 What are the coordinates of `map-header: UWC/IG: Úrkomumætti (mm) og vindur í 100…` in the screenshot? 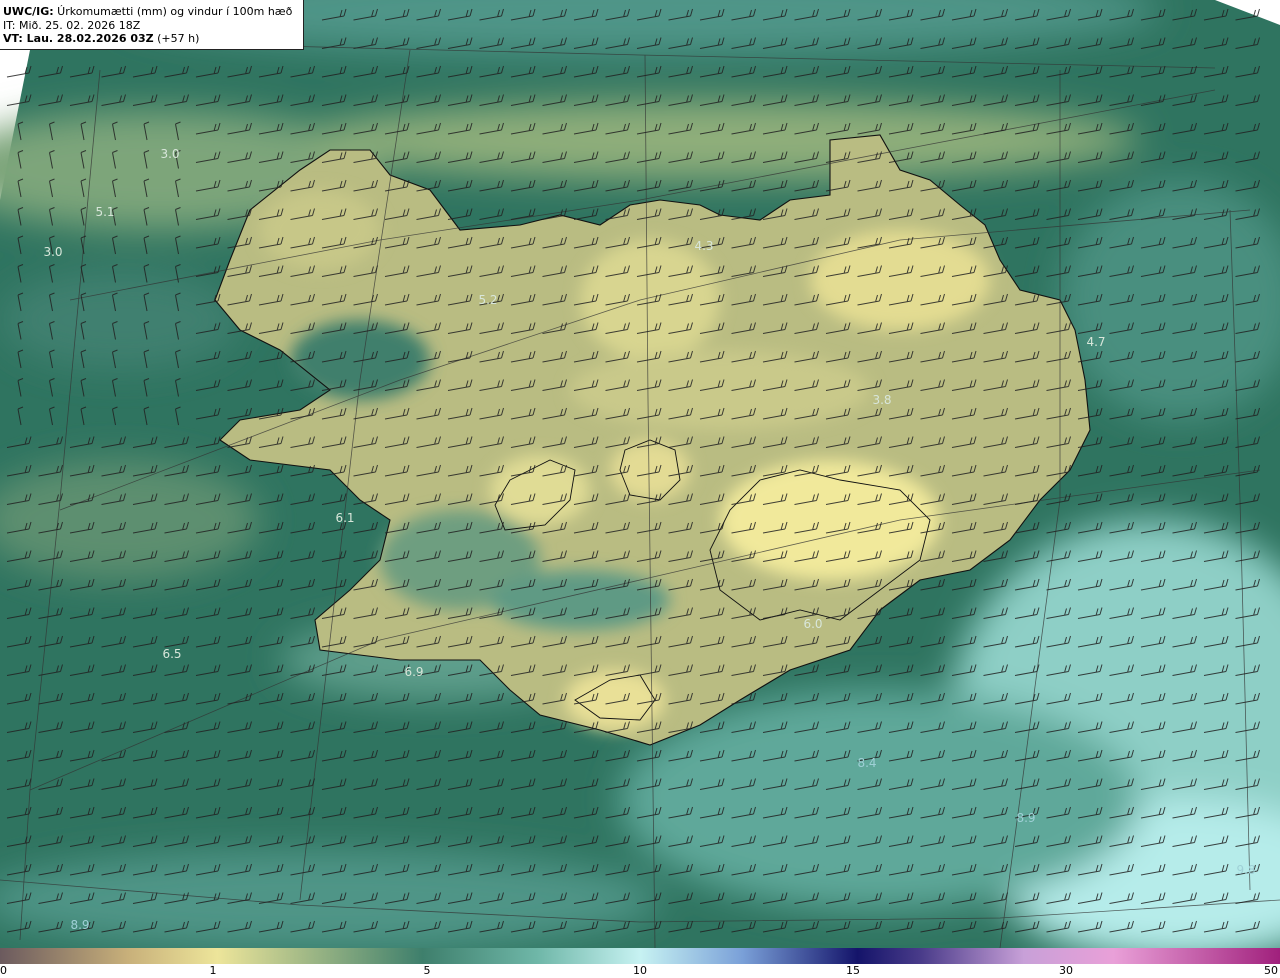 It's located at (152, 25).